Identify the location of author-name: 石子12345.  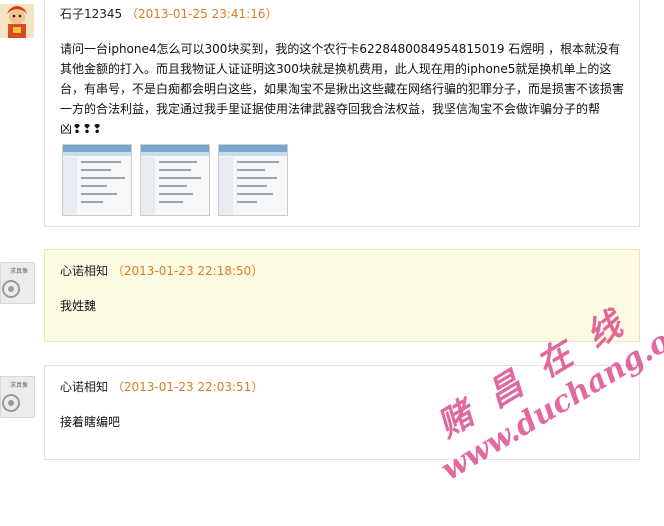
(91, 14).